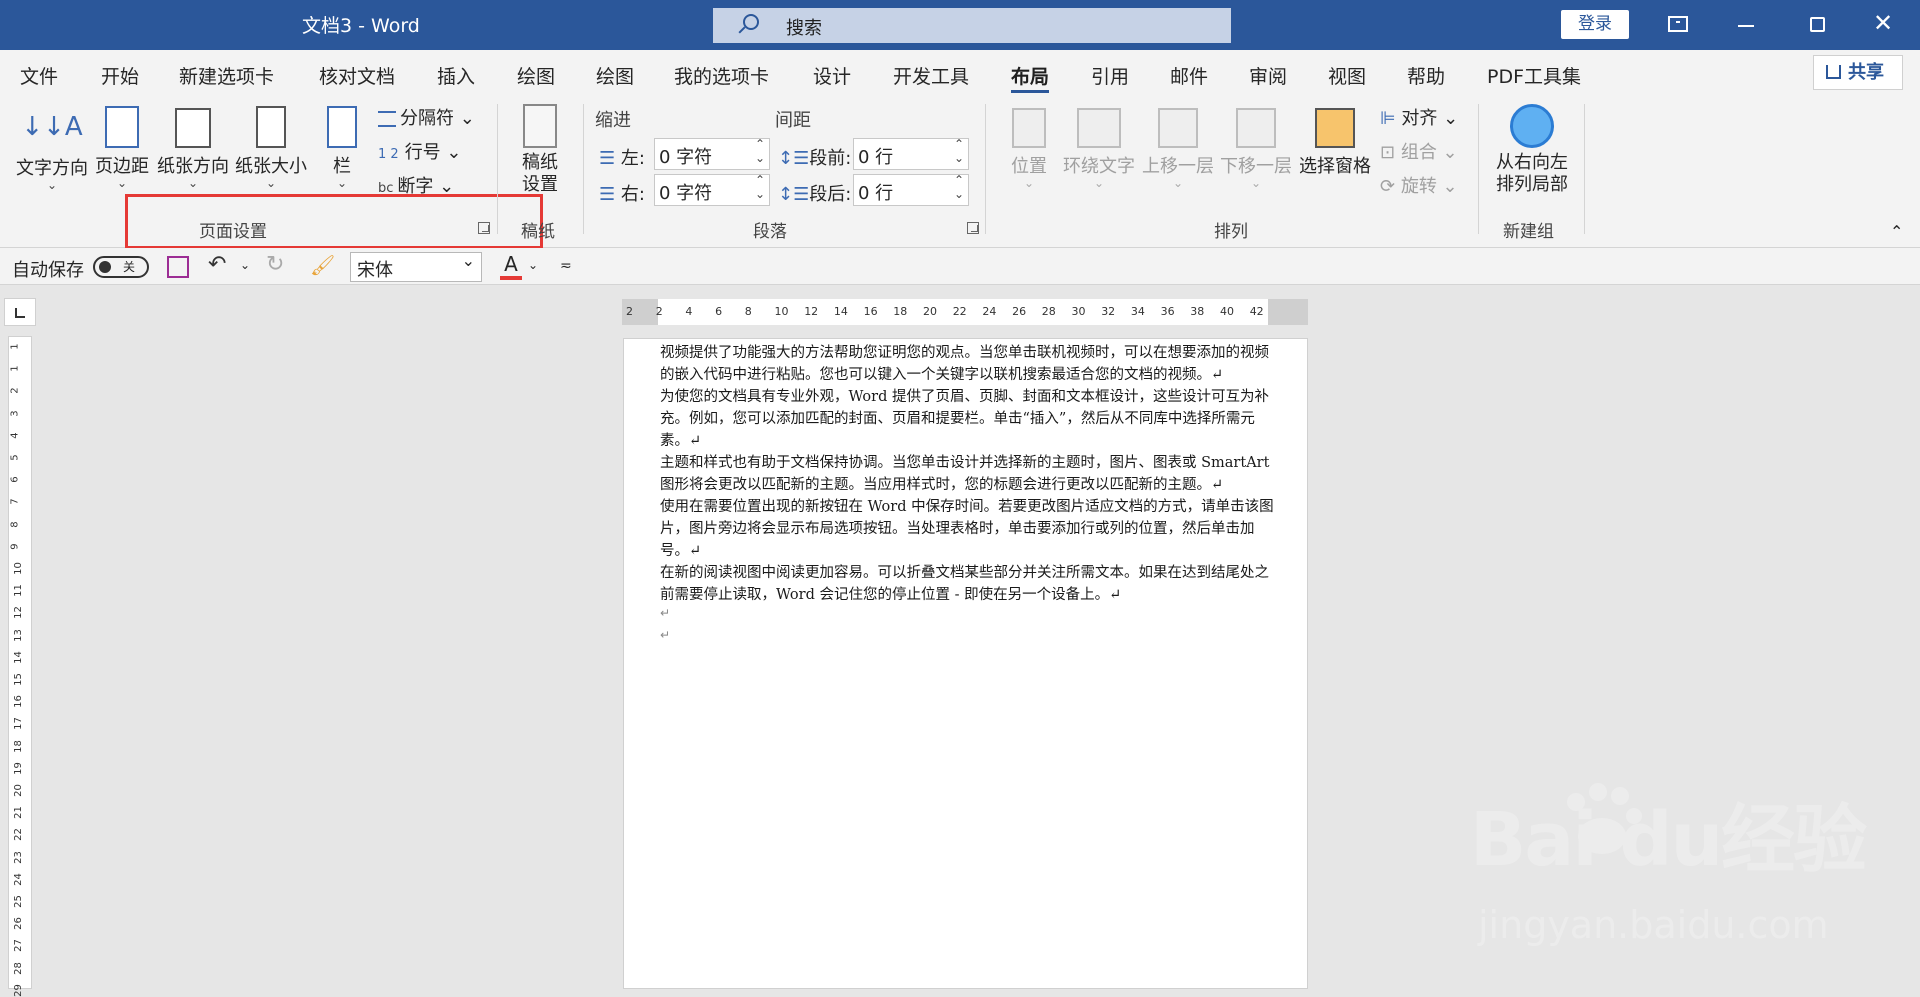 The width and height of the screenshot is (1920, 997). What do you see at coordinates (15, 479) in the screenshot?
I see `vertical-ruler-tick-label: 6` at bounding box center [15, 479].